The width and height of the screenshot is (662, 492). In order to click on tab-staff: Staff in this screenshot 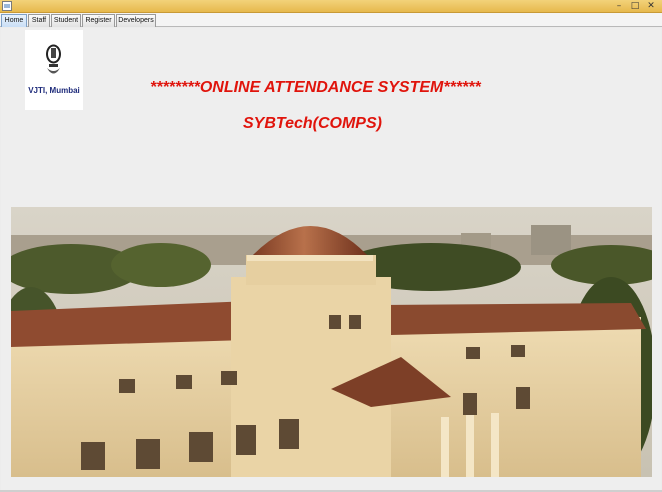, I will do `click(39, 20)`.